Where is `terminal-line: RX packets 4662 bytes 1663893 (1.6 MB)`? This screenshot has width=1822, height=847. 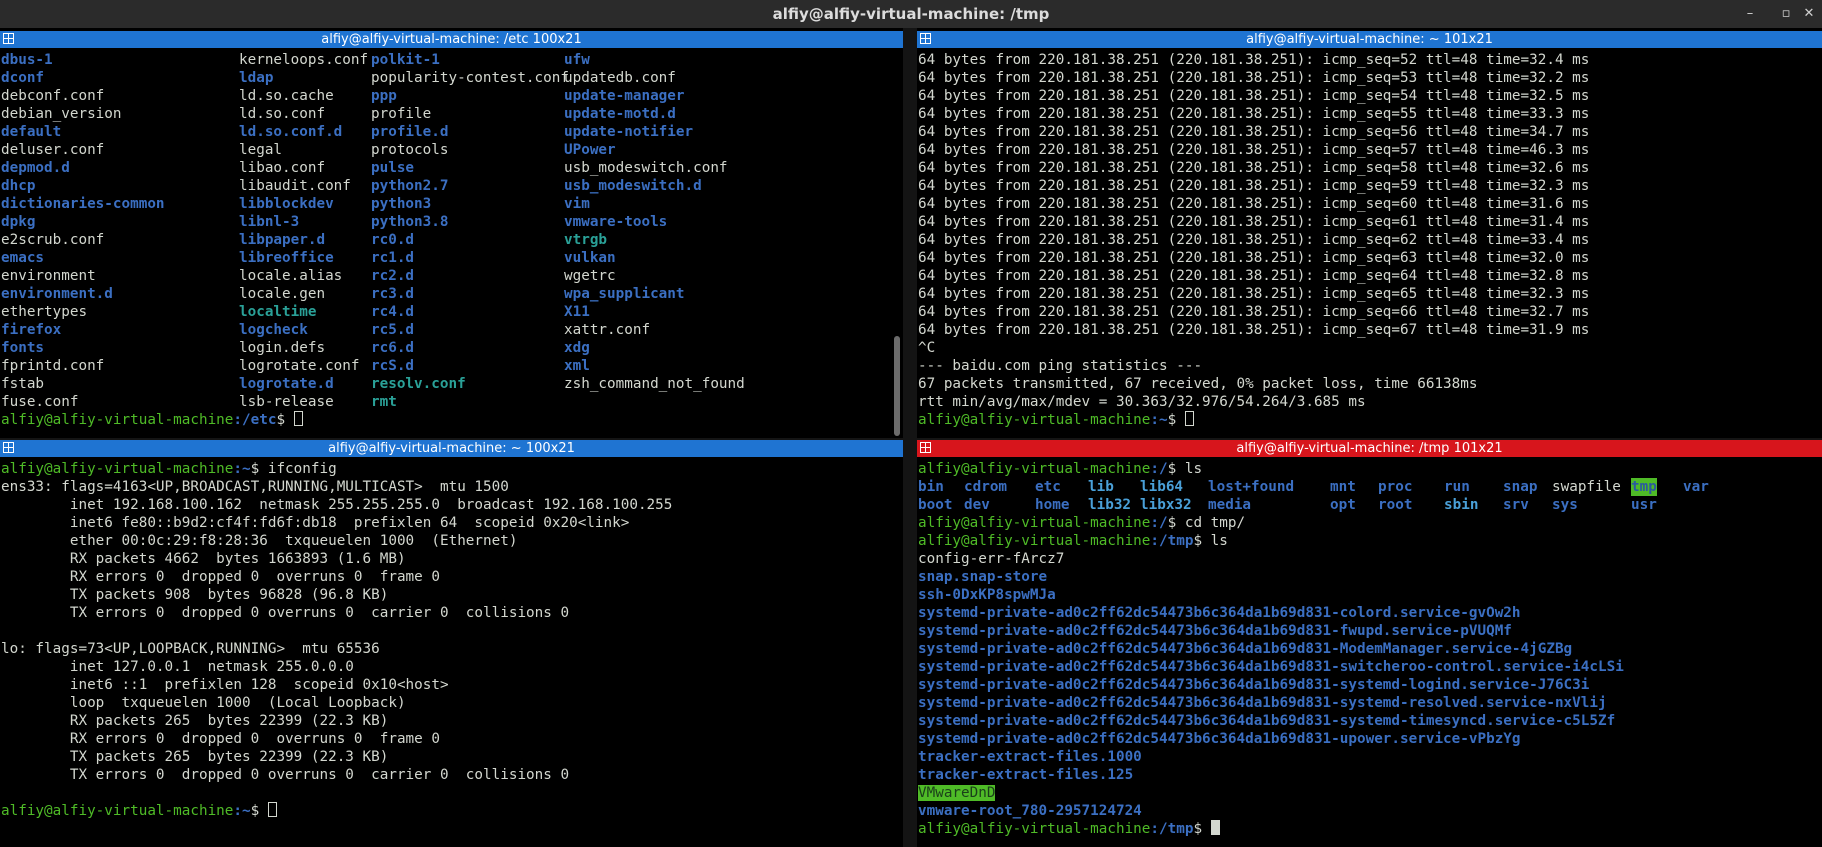
terminal-line: RX packets 4662 bytes 1663893 (1.6 MB) is located at coordinates (446, 559).